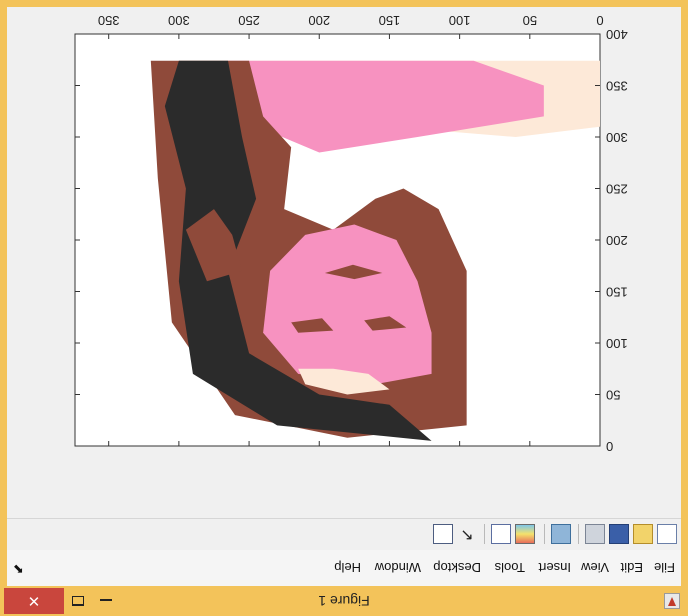 This screenshot has height=616, width=688. Describe the element at coordinates (510, 567) in the screenshot. I see `menu-tools: Tools` at that location.